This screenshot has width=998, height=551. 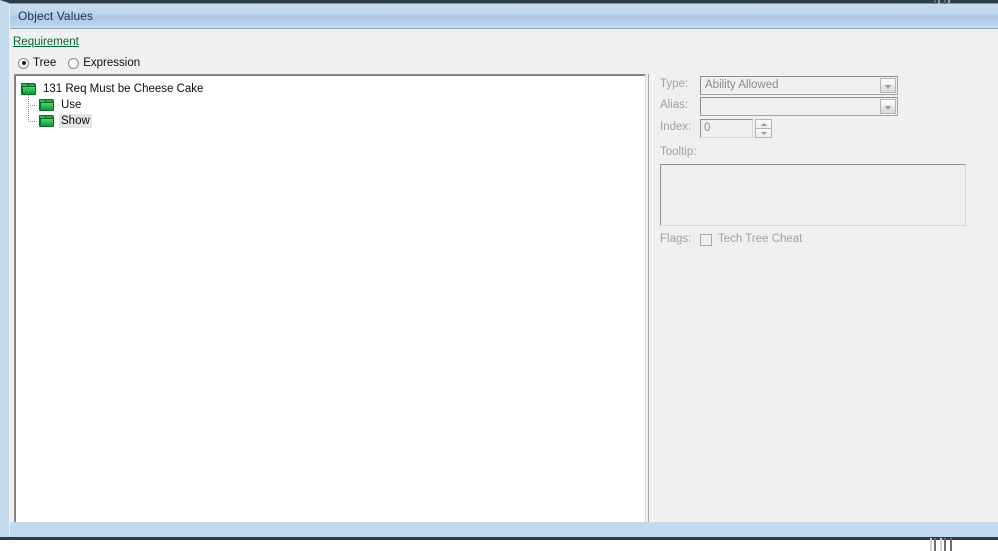 I want to click on index-input: 0, so click(x=726, y=128).